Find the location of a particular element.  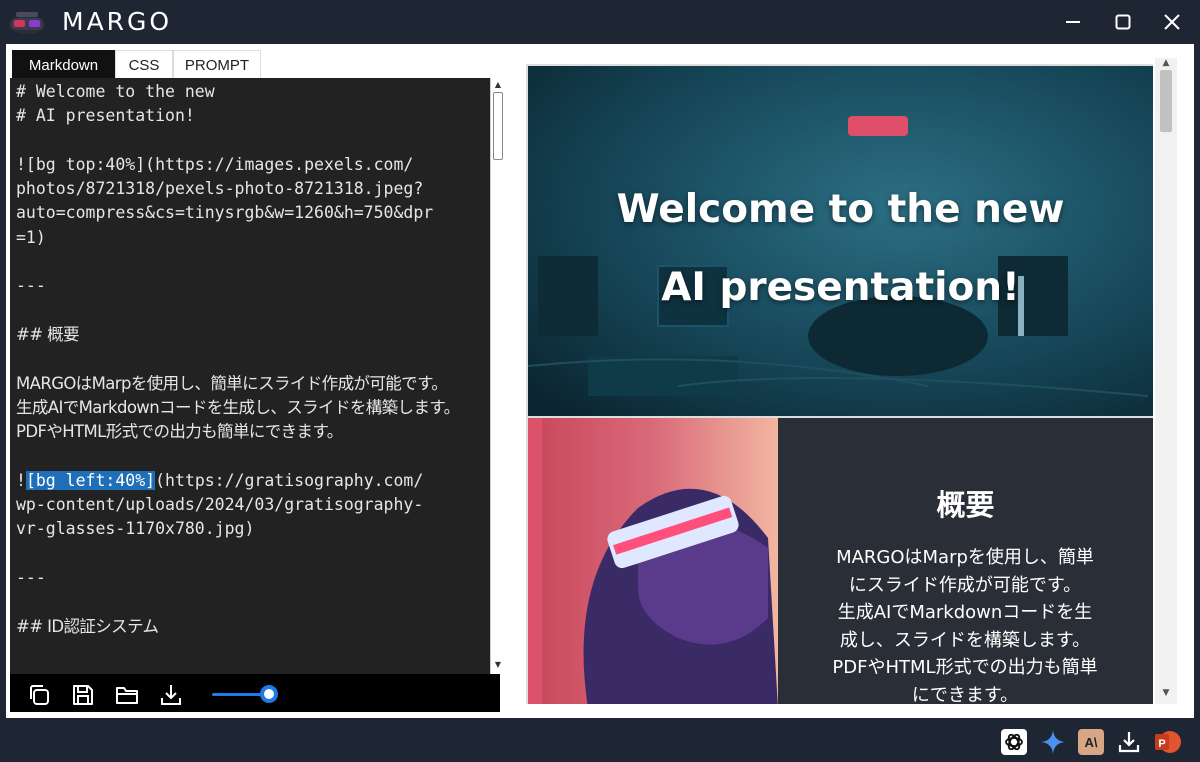

anthropic-icon: A\ is located at coordinates (1091, 742).